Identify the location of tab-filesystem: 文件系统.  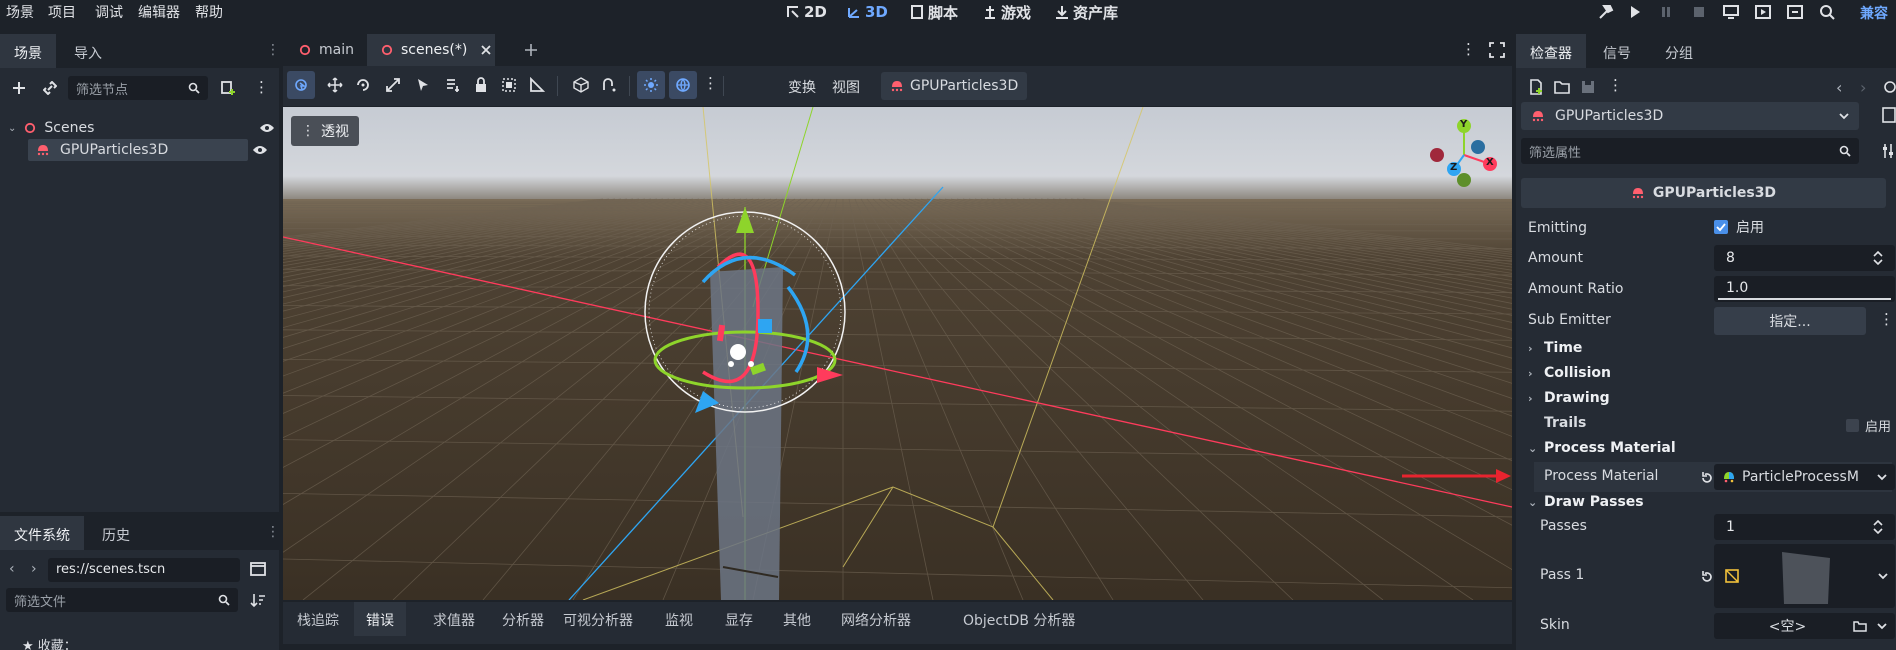
(42, 533).